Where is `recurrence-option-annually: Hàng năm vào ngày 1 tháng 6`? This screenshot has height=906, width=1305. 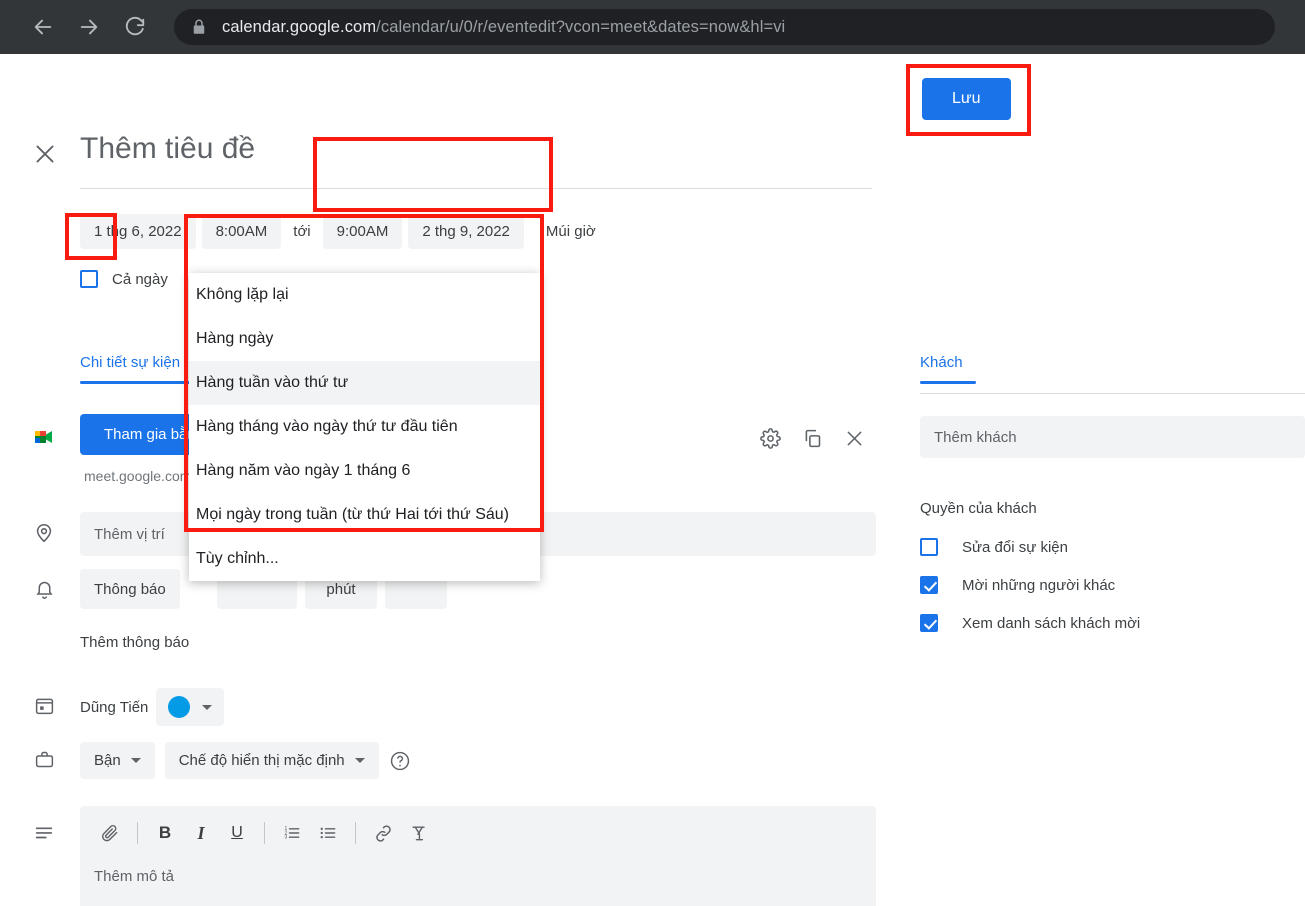
recurrence-option-annually: Hàng năm vào ngày 1 tháng 6 is located at coordinates (364, 471).